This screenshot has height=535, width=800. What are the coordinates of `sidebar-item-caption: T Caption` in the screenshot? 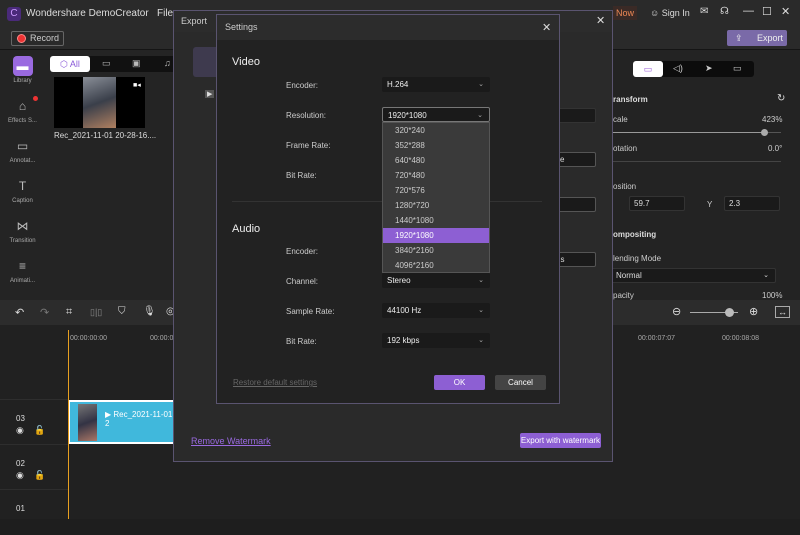 It's located at (22, 190).